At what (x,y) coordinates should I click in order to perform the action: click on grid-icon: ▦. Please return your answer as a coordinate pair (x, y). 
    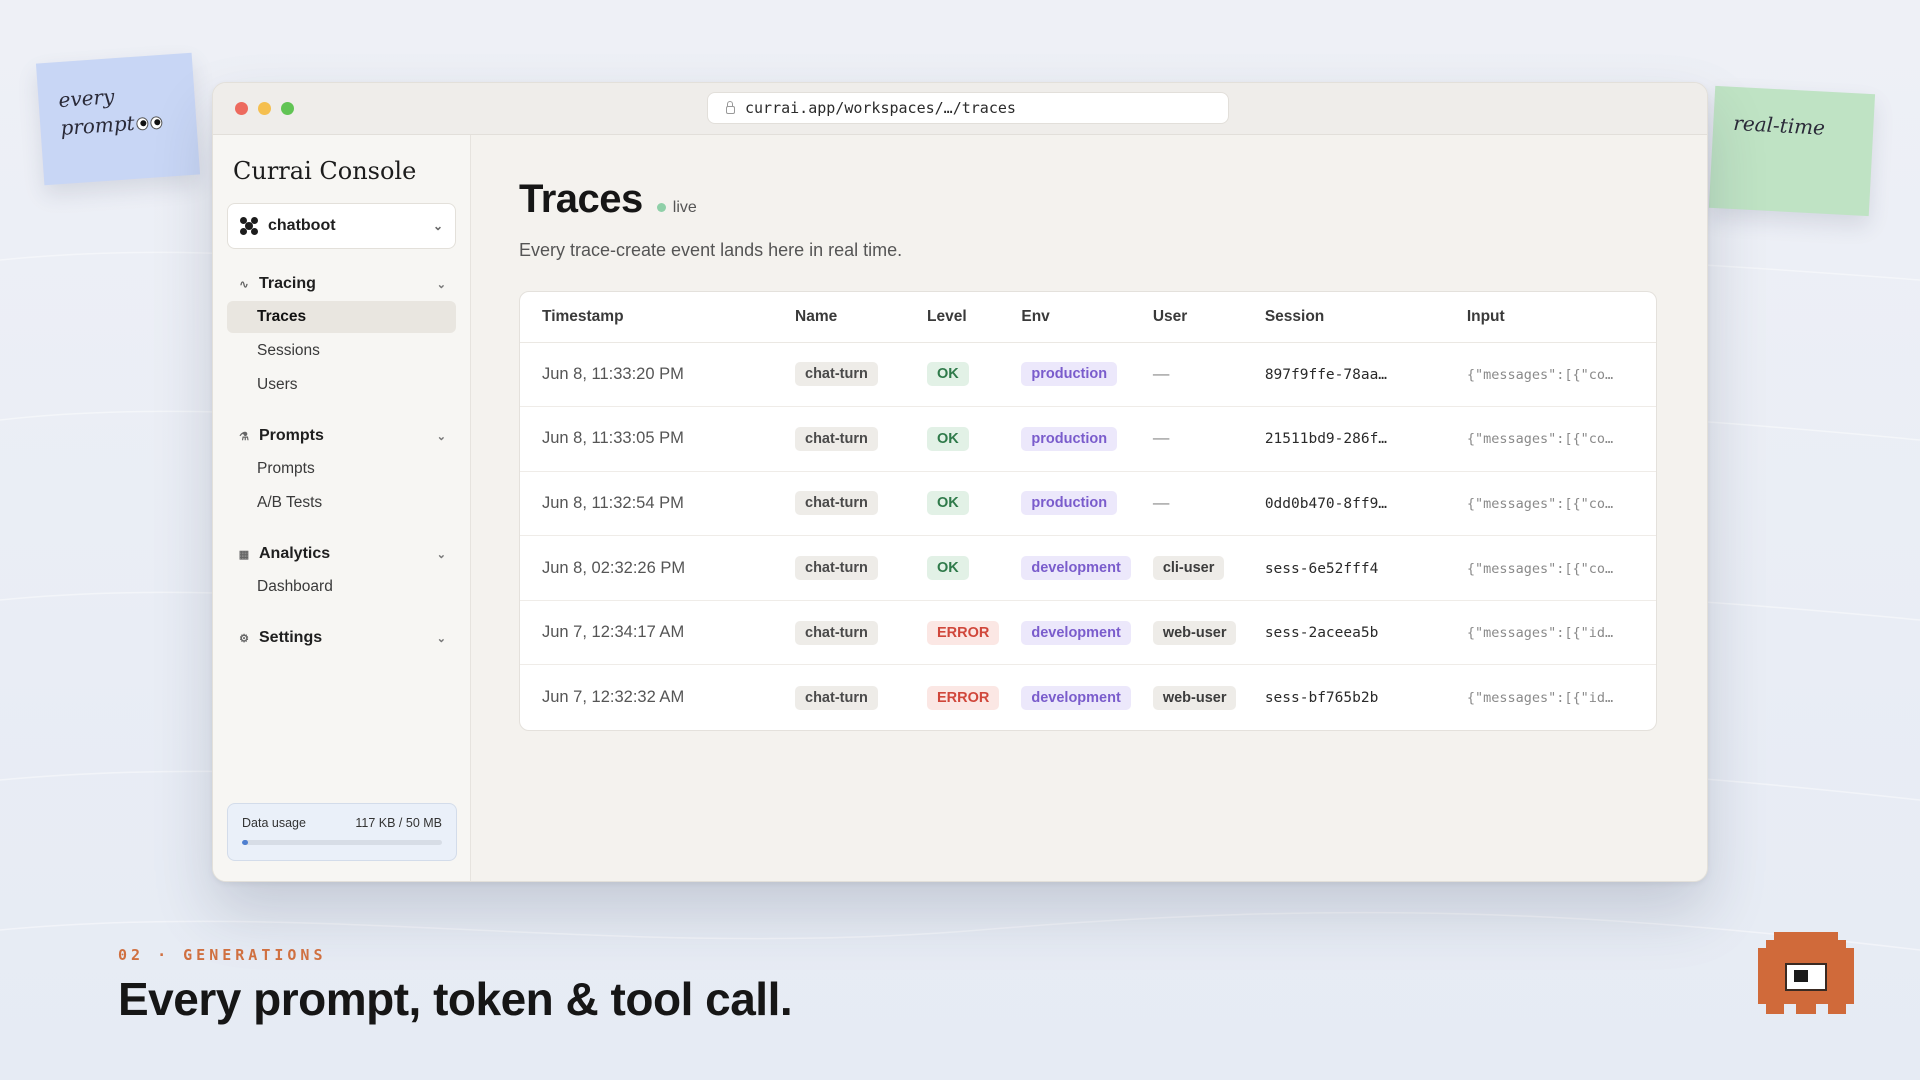
    Looking at the image, I should click on (244, 554).